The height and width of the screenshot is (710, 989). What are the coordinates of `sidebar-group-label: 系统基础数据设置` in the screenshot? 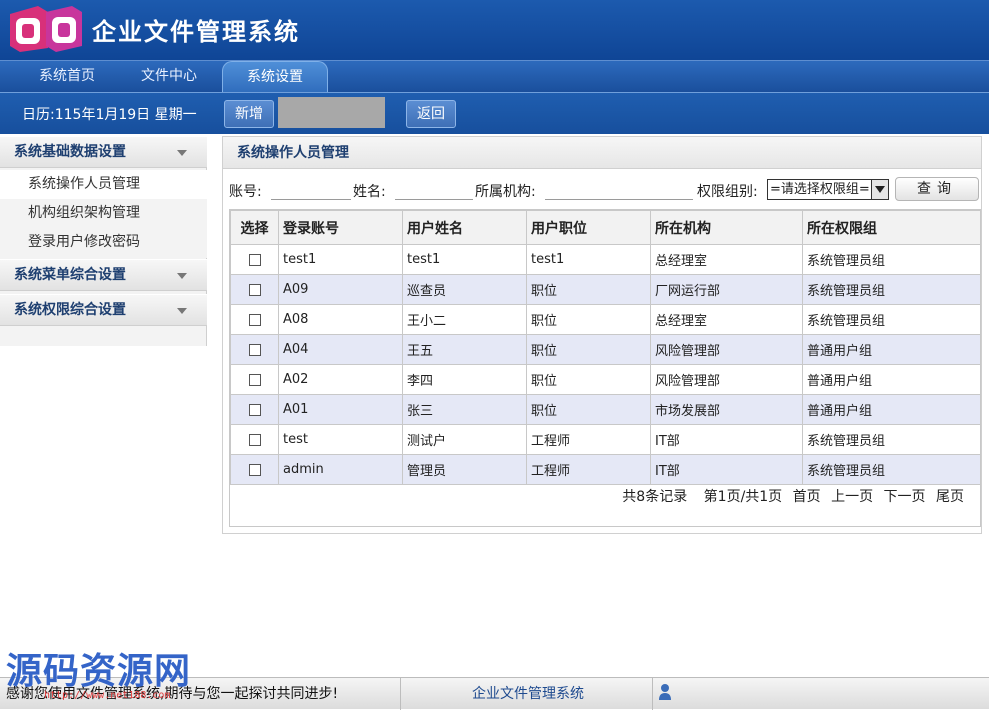 It's located at (70, 152).